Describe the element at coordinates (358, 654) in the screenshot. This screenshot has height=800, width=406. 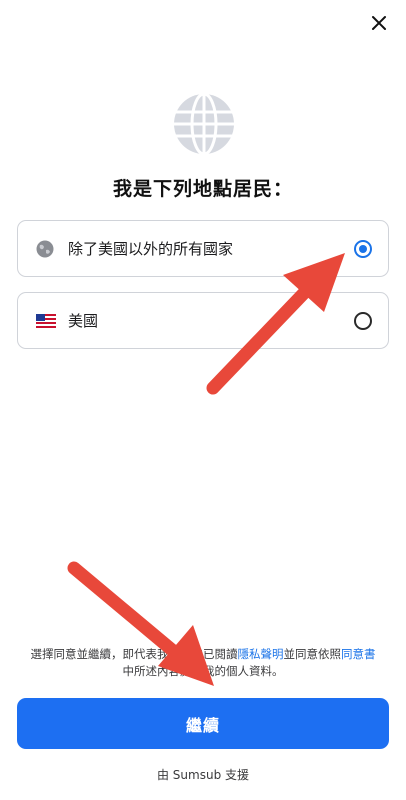
I see `agreement-link: 同意書` at that location.